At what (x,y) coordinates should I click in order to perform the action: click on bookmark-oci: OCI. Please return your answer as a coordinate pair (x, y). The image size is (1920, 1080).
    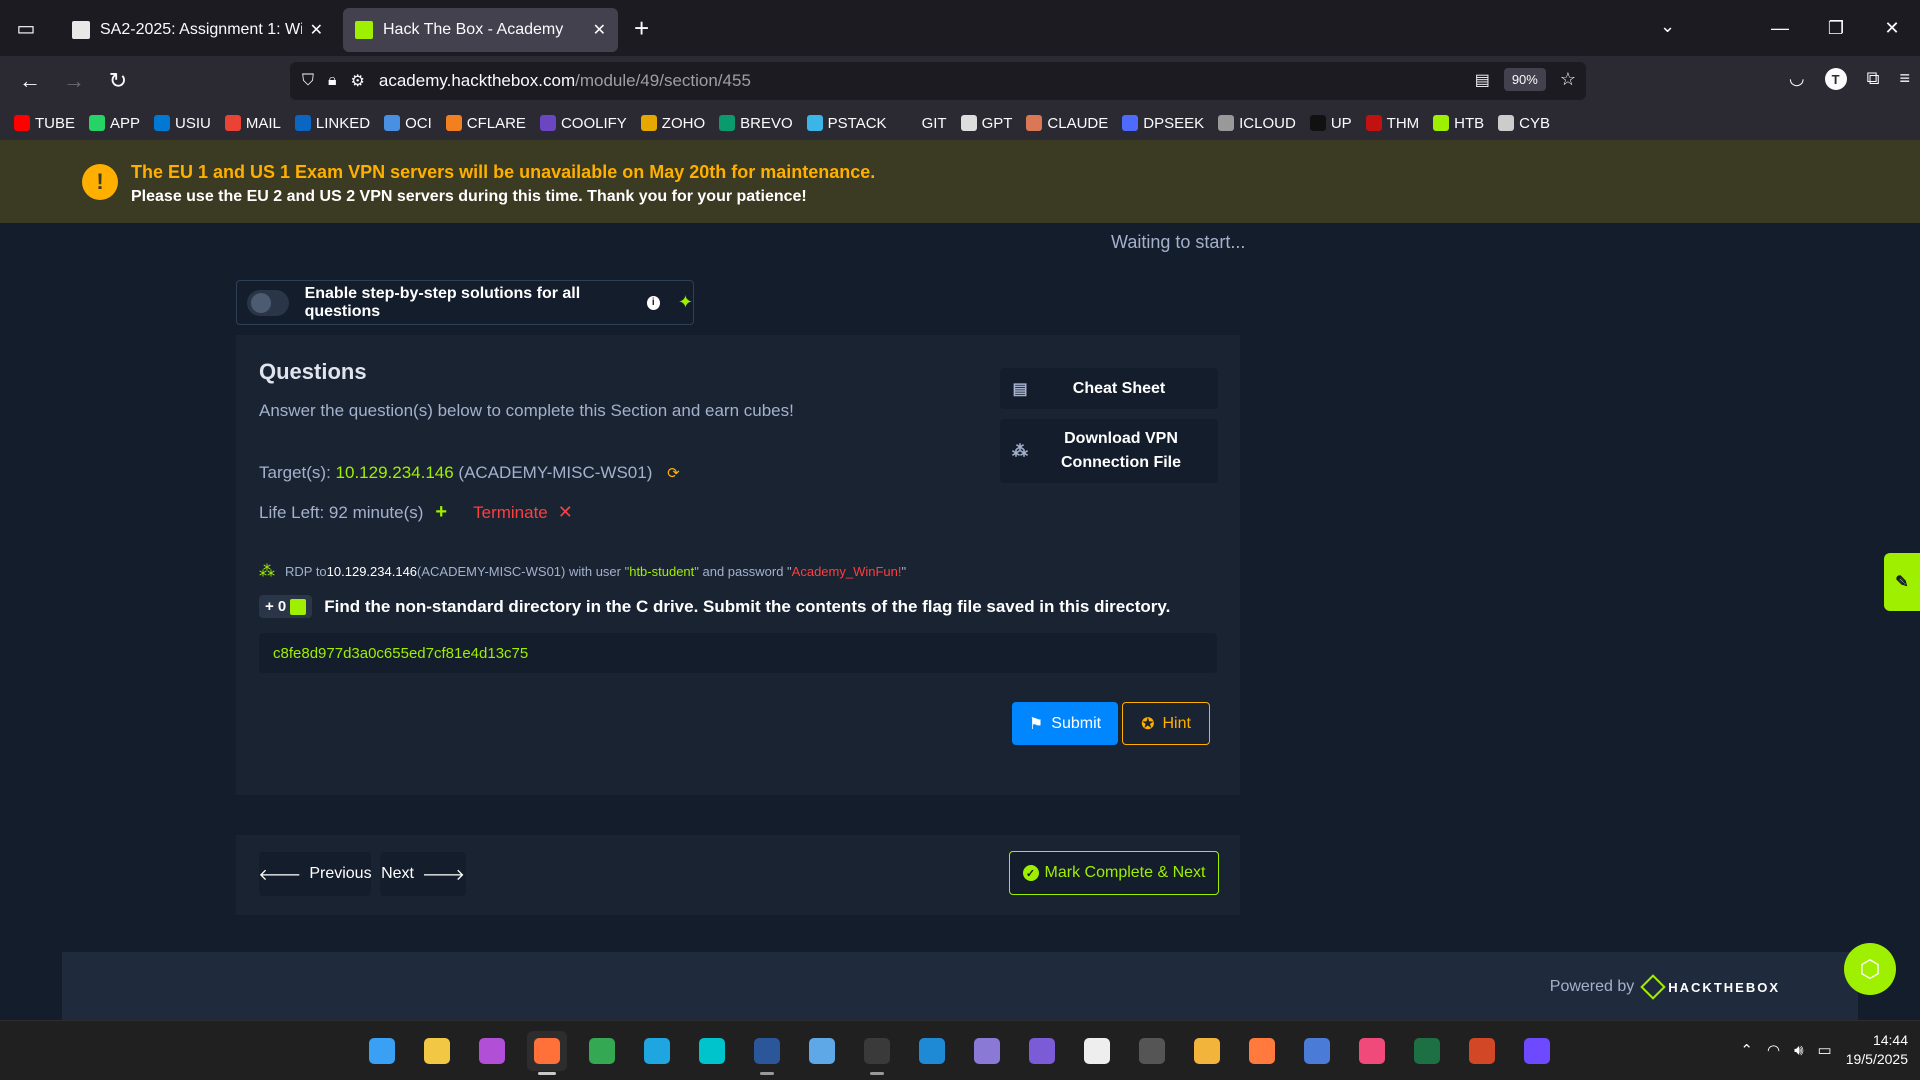
    Looking at the image, I should click on (408, 123).